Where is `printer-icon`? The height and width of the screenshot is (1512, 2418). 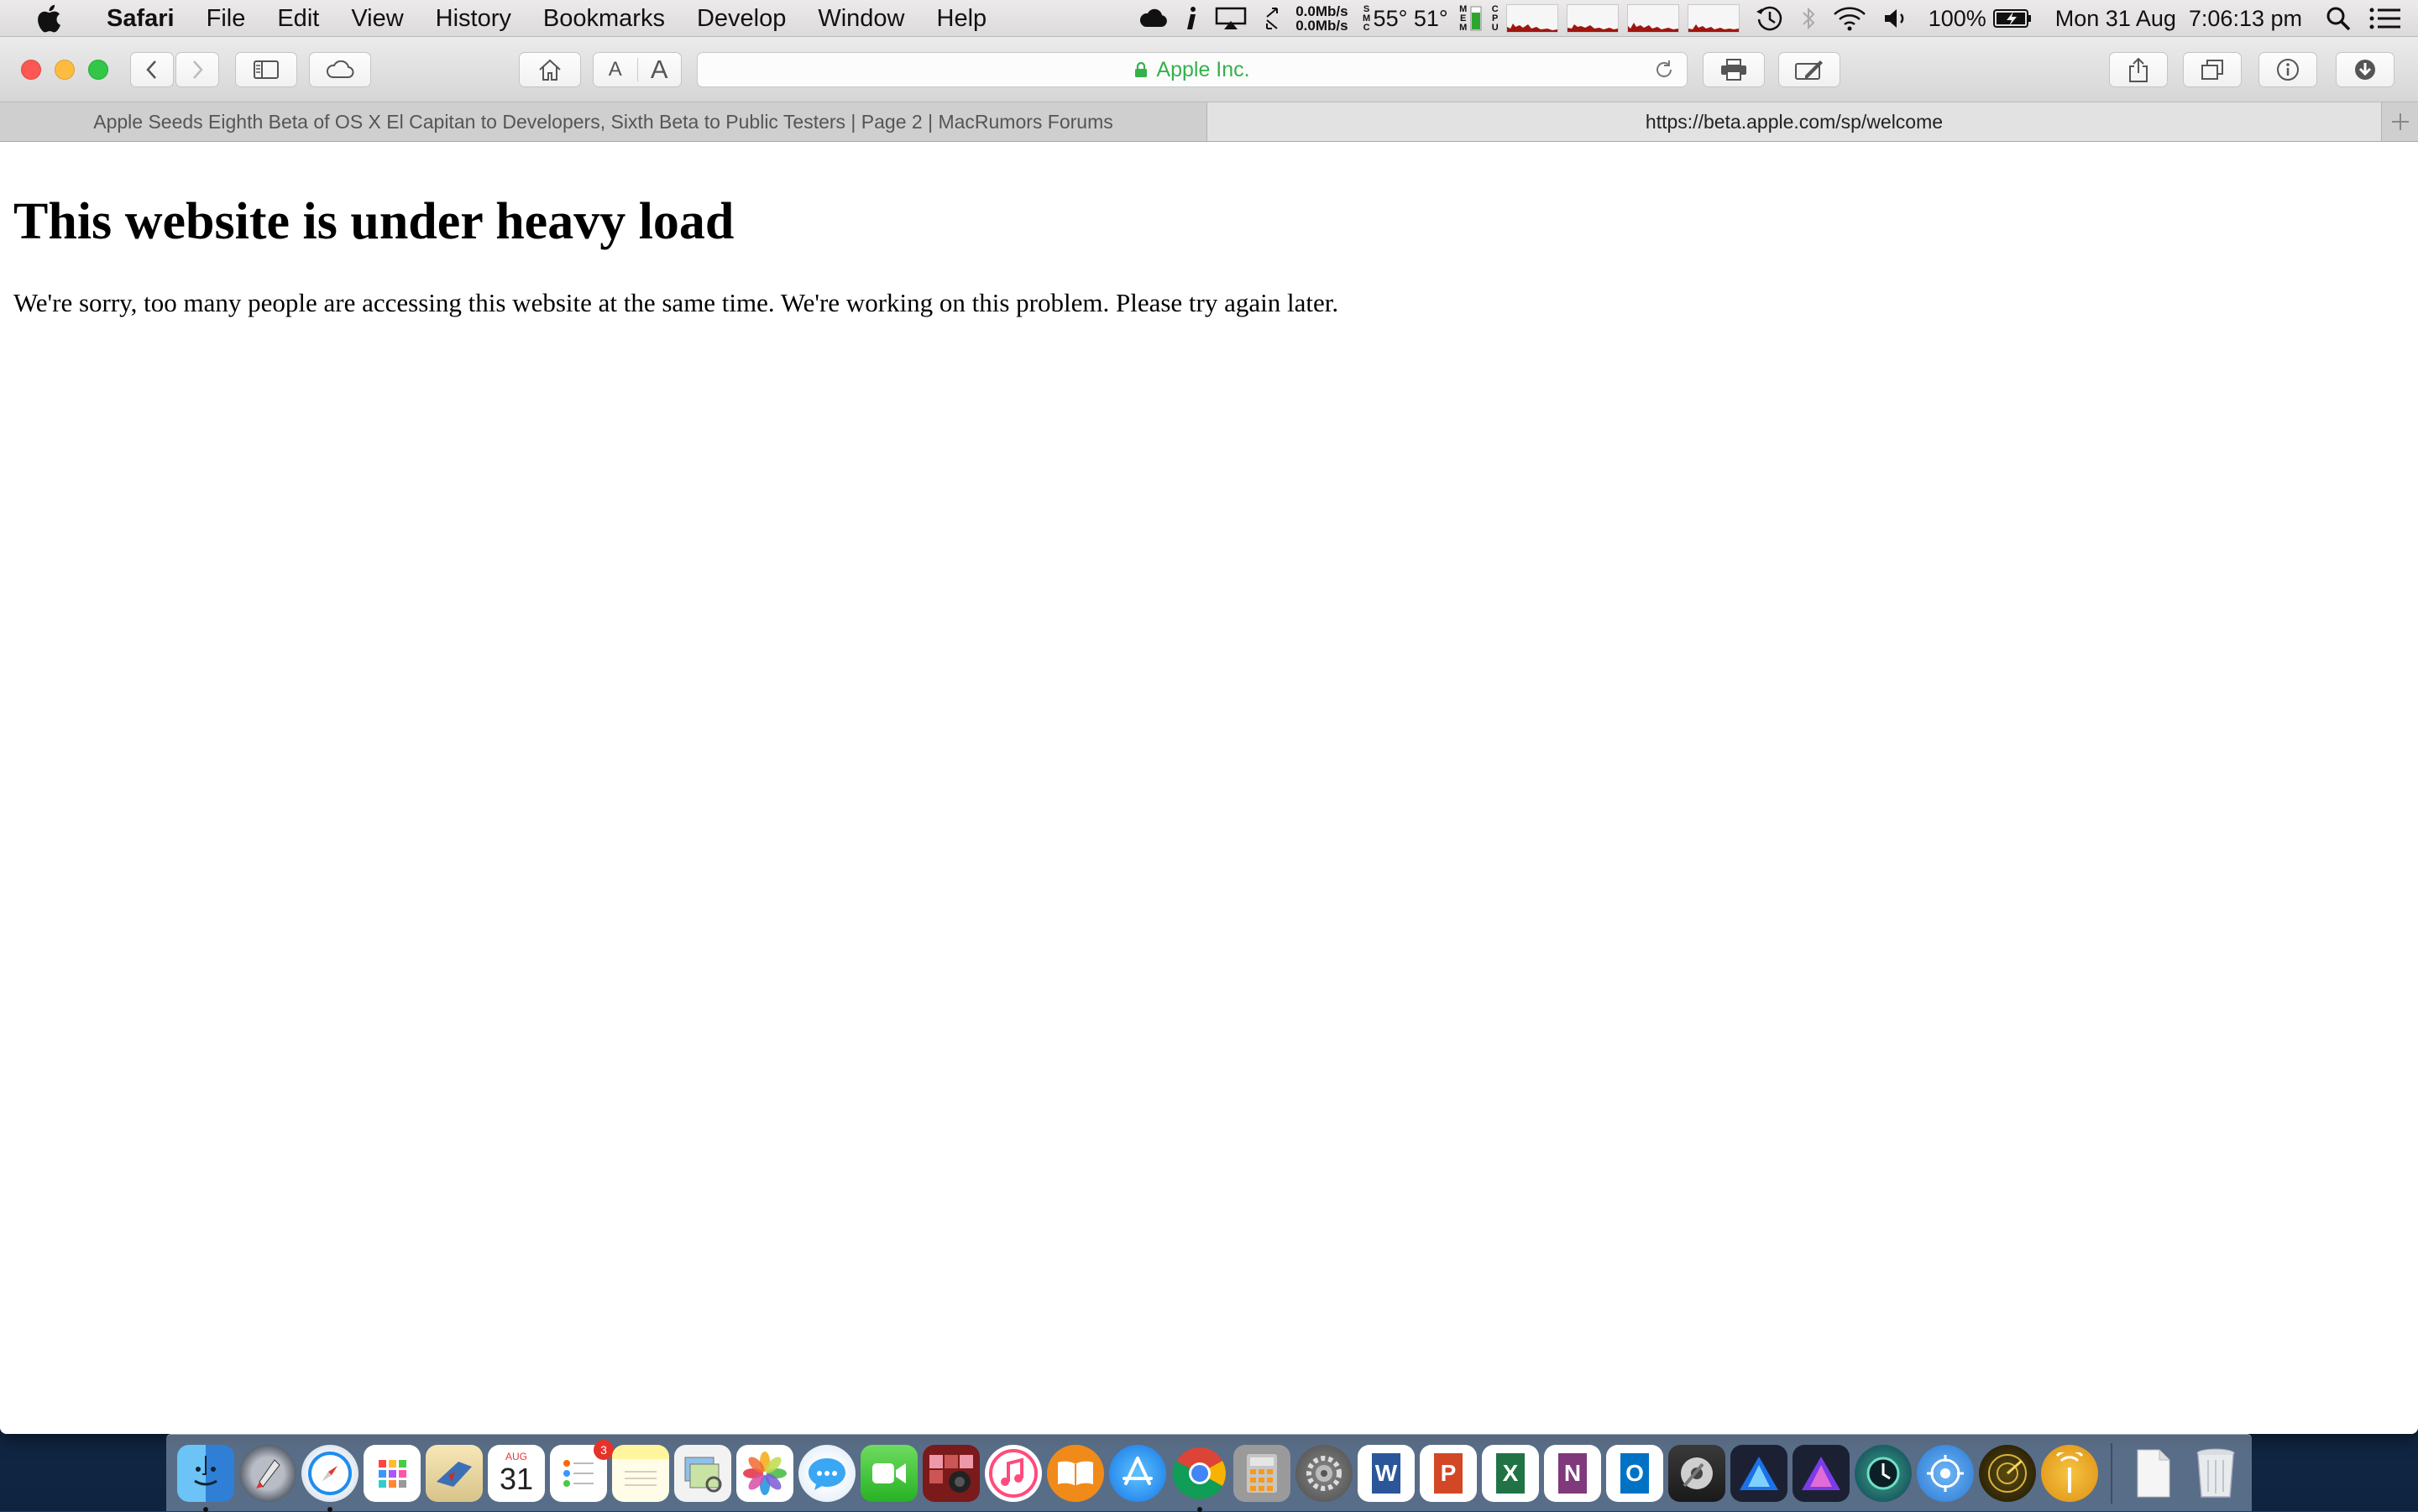
printer-icon is located at coordinates (1733, 70).